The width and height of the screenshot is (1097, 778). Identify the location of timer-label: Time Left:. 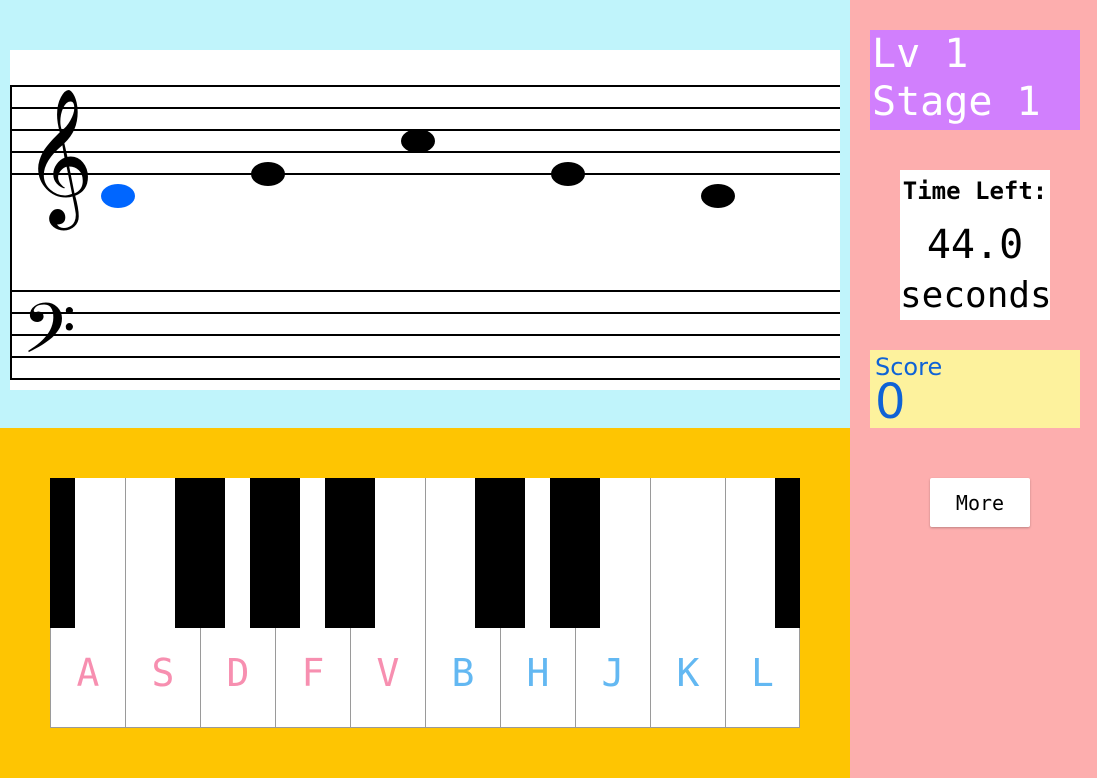
(975, 191).